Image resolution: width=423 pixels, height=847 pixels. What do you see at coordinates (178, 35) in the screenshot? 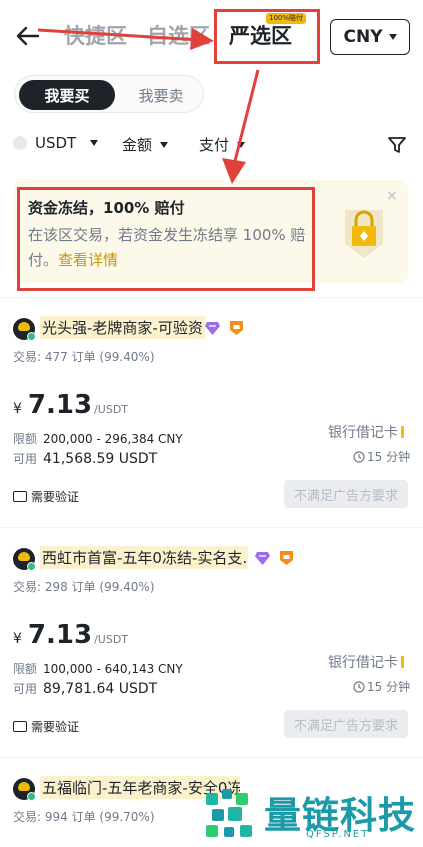
I see `tab-custom: 自选区` at bounding box center [178, 35].